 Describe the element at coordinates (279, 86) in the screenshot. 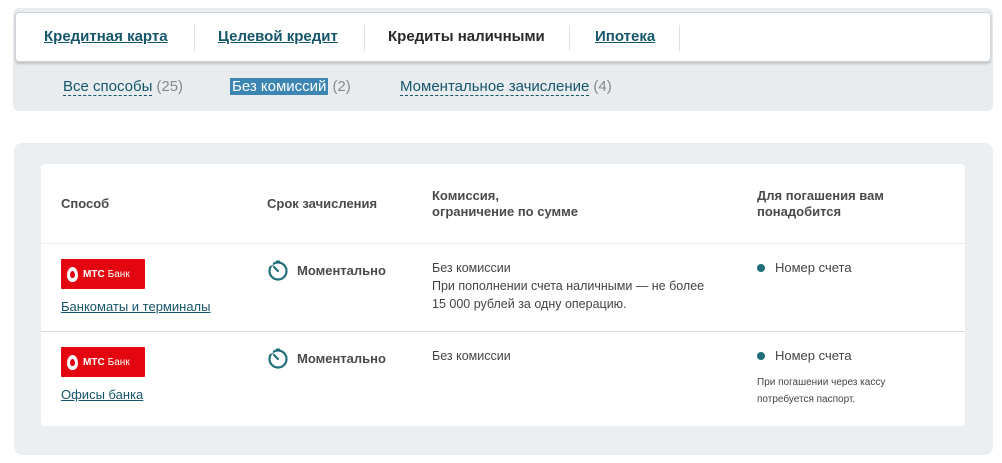

I see `filter-no-fee-label: Без комиссий` at that location.